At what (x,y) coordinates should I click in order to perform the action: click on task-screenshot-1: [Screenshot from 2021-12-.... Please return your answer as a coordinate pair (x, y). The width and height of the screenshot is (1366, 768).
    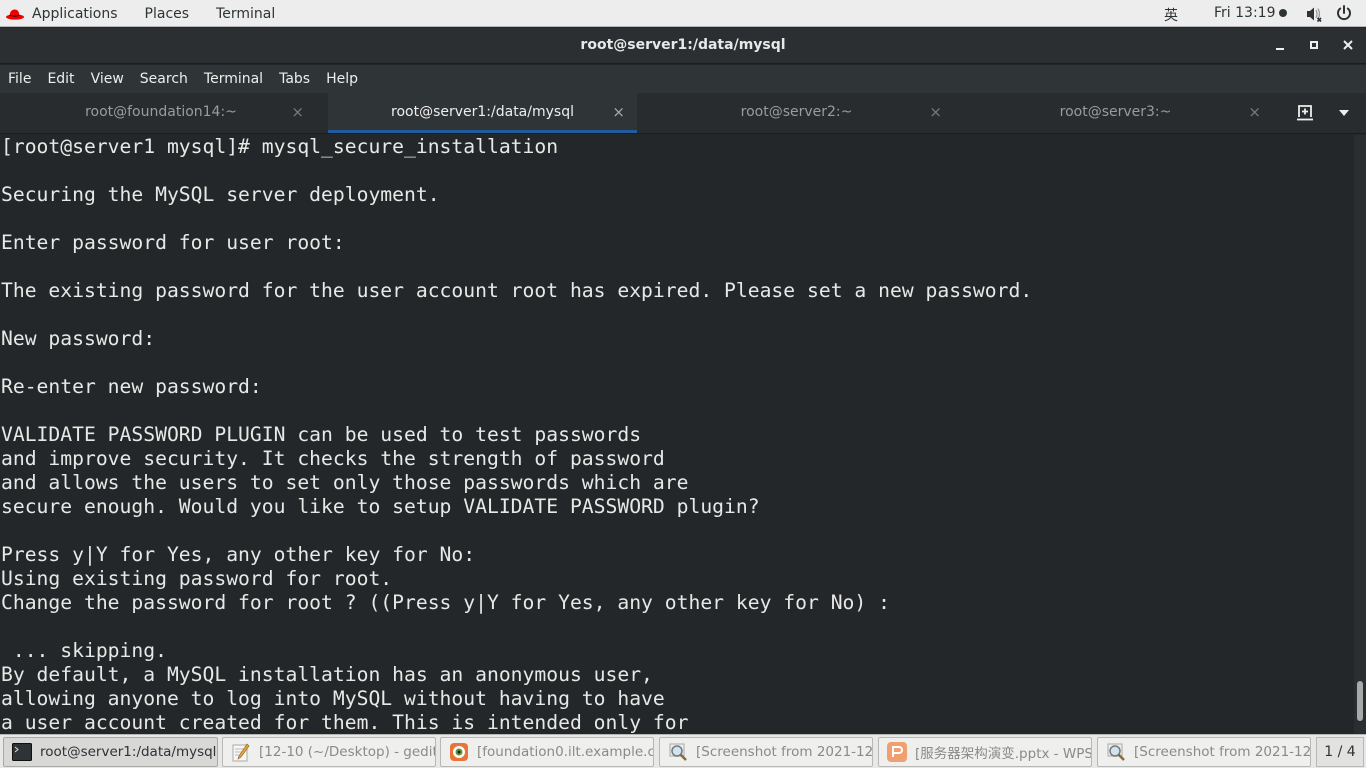
    Looking at the image, I should click on (766, 752).